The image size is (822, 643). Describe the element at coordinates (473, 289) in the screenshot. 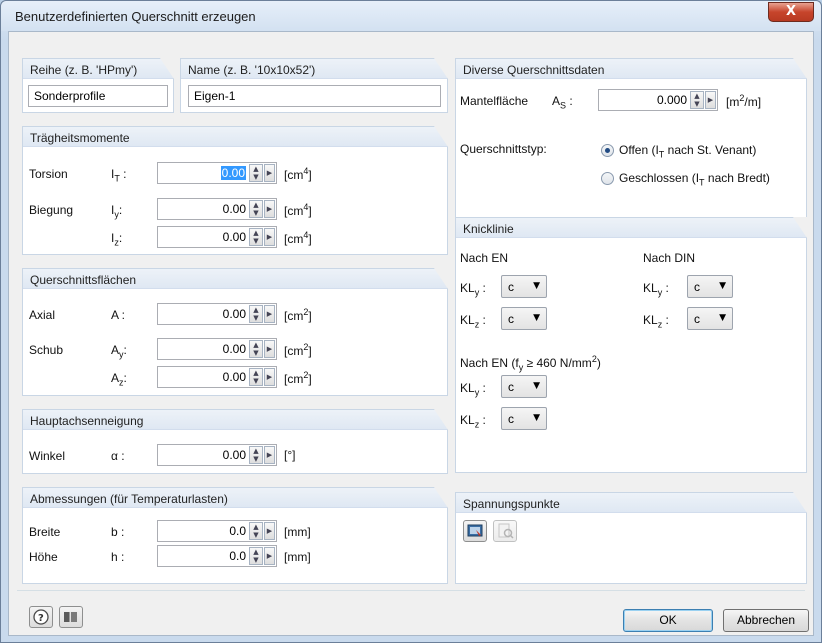

I see `en-kly-label: KLy :` at that location.